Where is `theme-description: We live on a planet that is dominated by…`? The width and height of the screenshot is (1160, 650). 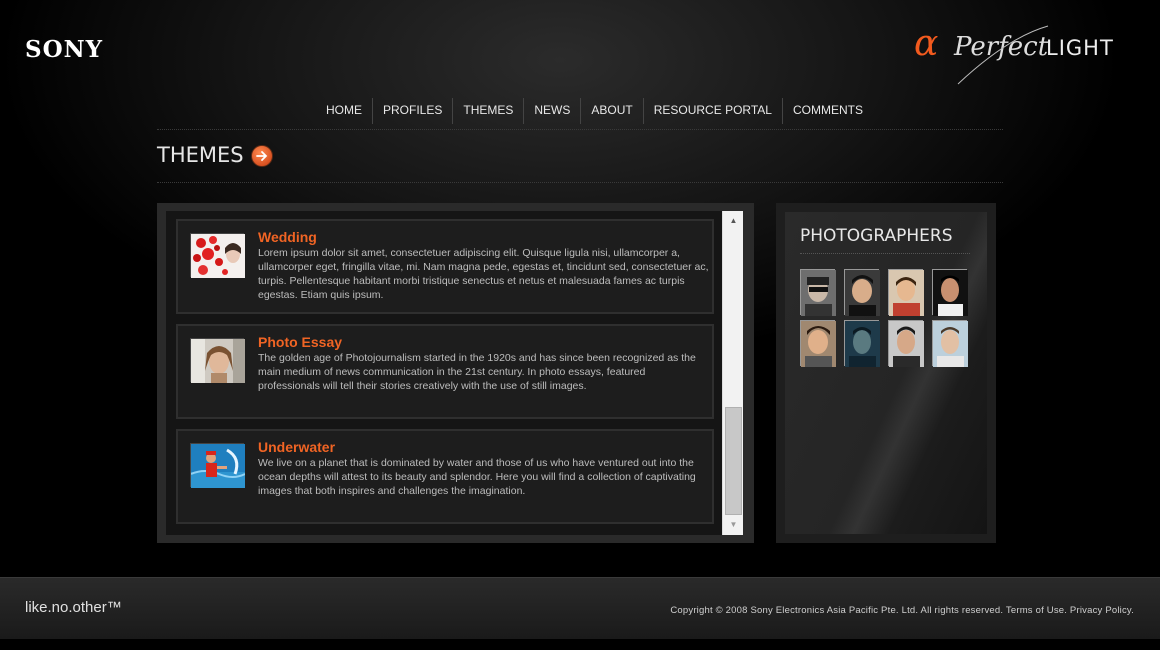
theme-description: We live on a planet that is dominated by… is located at coordinates (477, 477).